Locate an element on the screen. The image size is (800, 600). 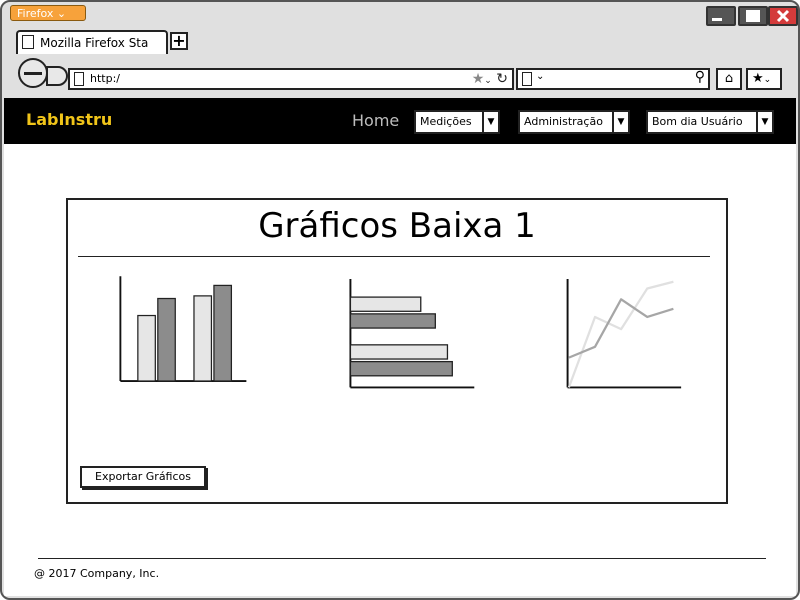
nav-dropdown-medicoes: Medições ▼ is located at coordinates (457, 122).